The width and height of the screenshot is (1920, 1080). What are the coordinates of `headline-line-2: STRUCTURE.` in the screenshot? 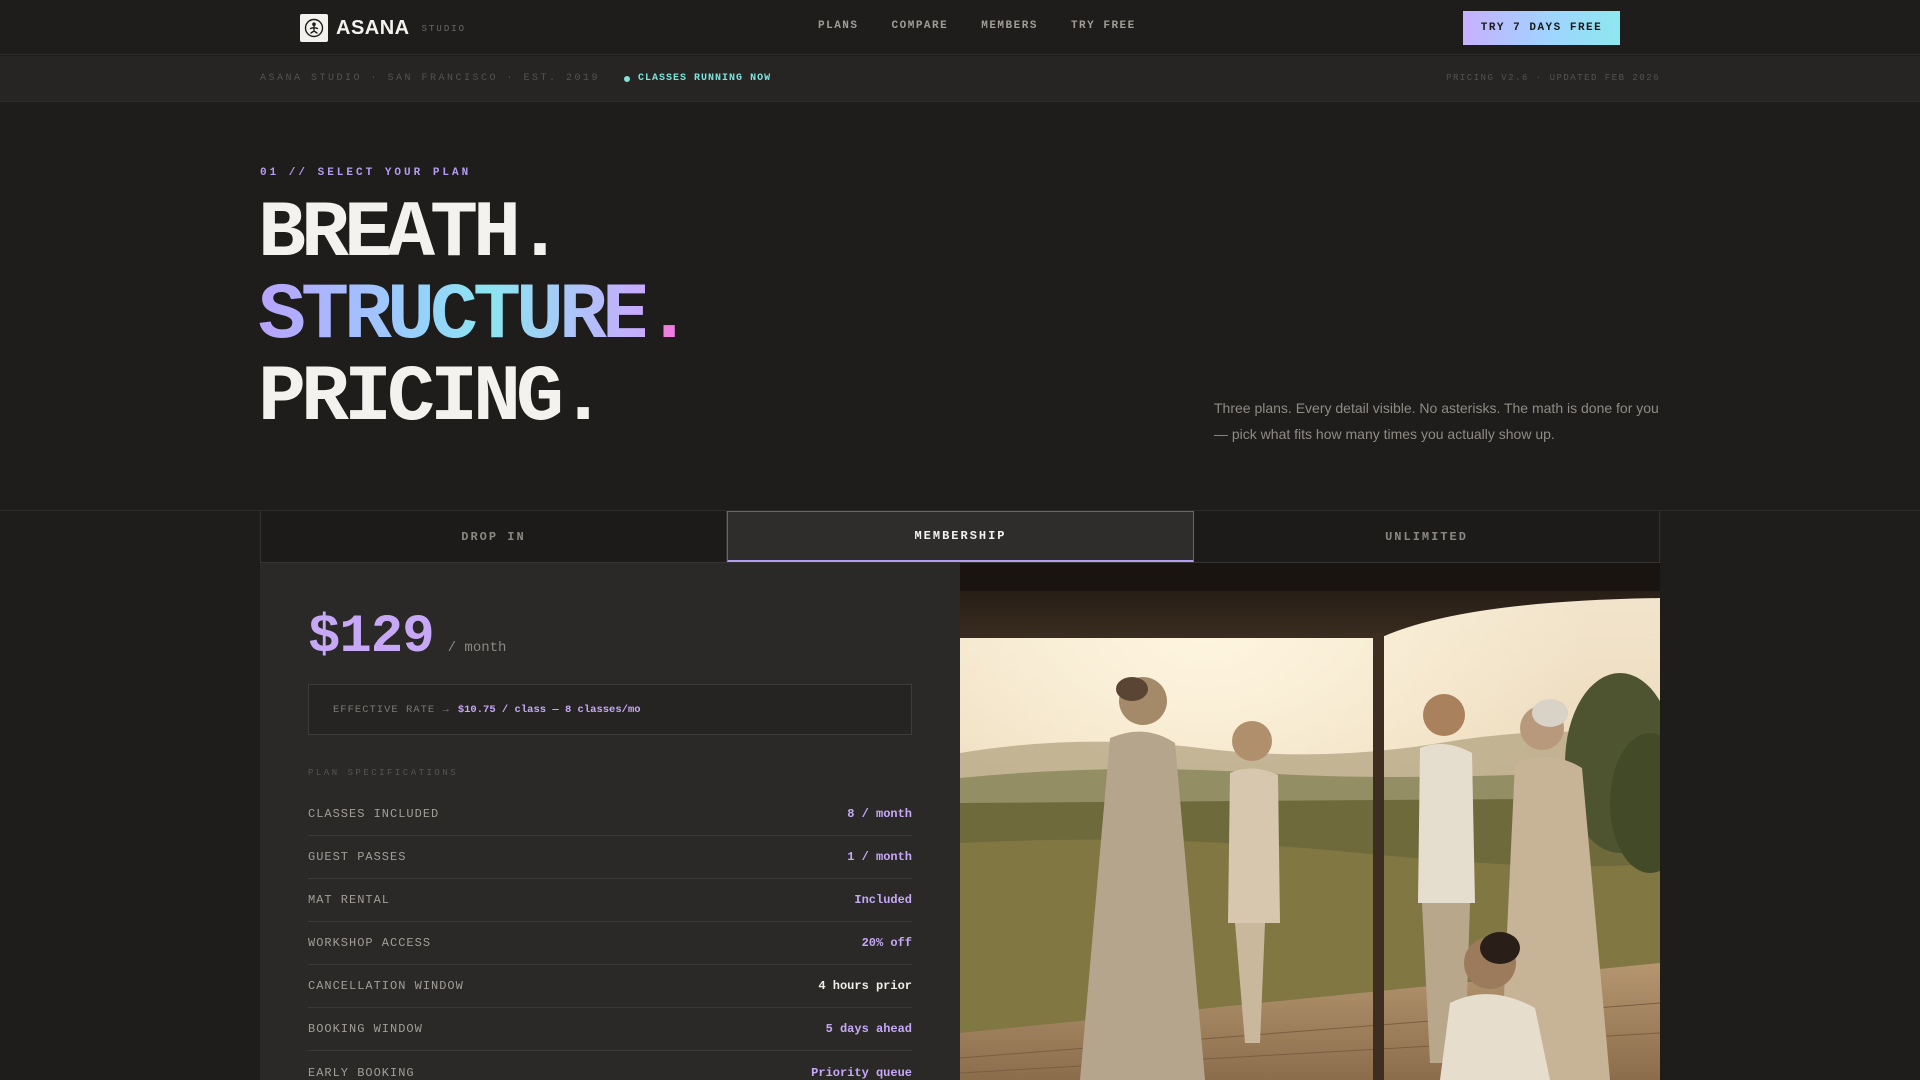 It's located at (475, 317).